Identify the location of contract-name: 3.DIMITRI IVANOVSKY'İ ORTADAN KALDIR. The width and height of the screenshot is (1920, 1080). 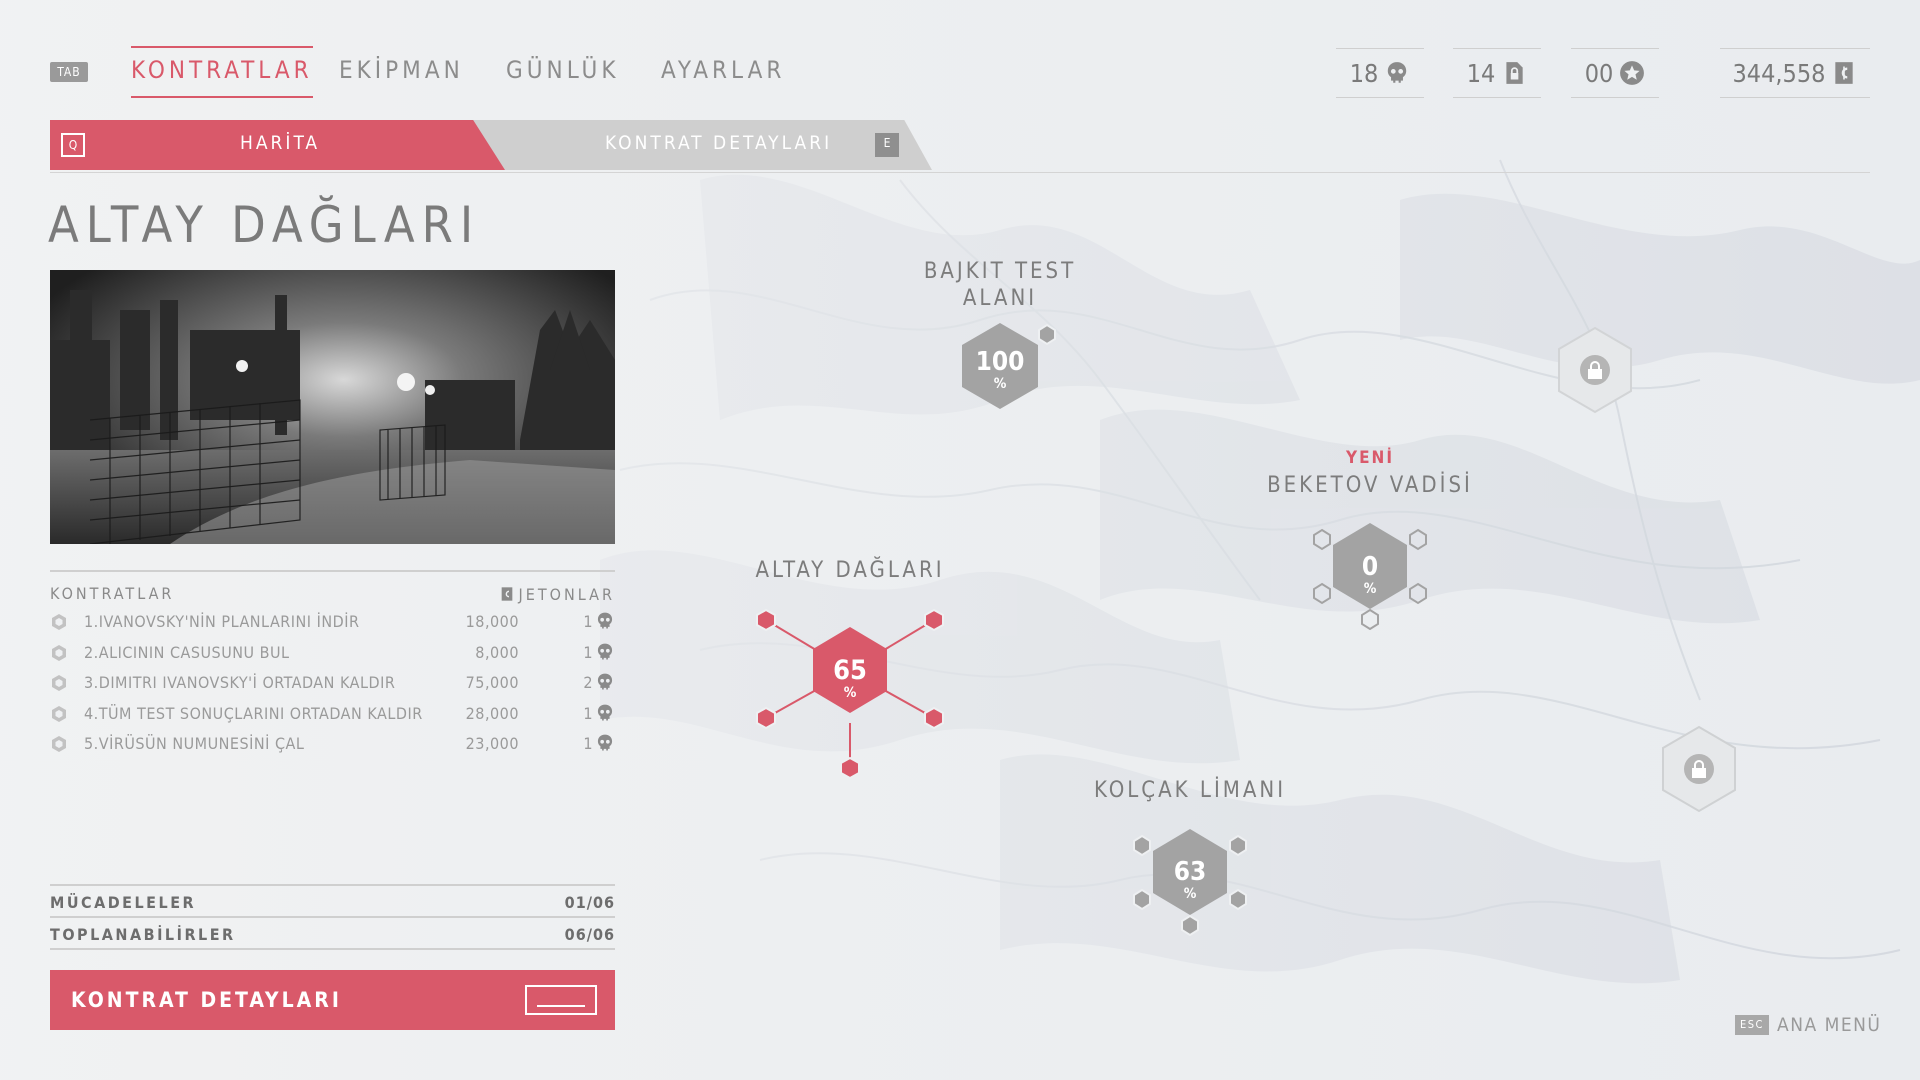
(240, 682).